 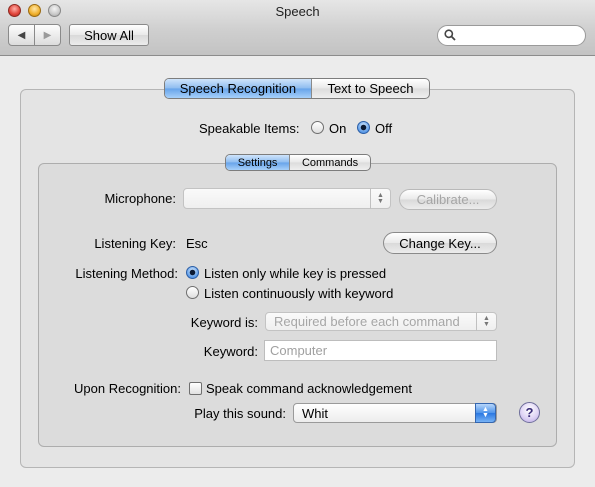 I want to click on keyword-is-value: Required before each command, so click(x=367, y=321).